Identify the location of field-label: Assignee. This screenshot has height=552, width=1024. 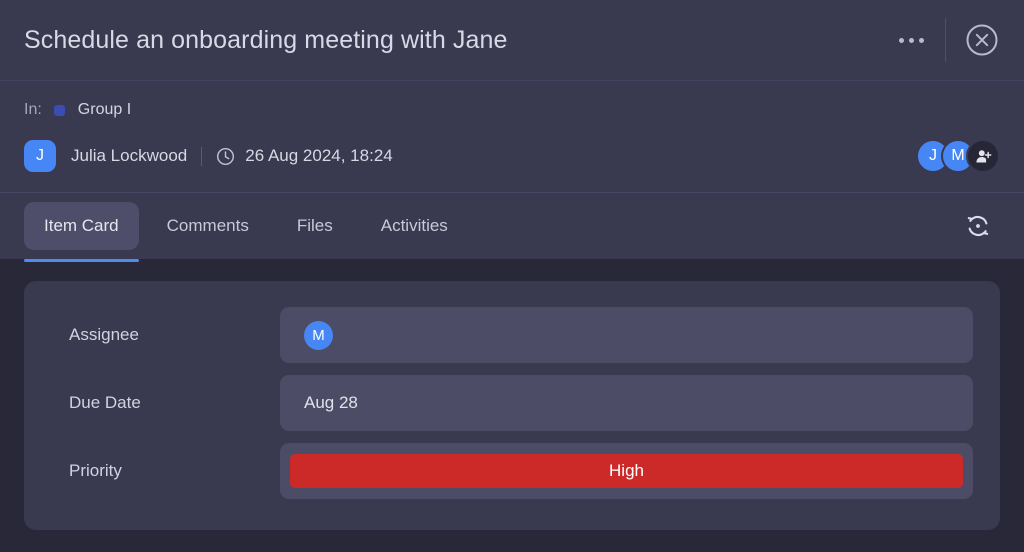
(104, 334).